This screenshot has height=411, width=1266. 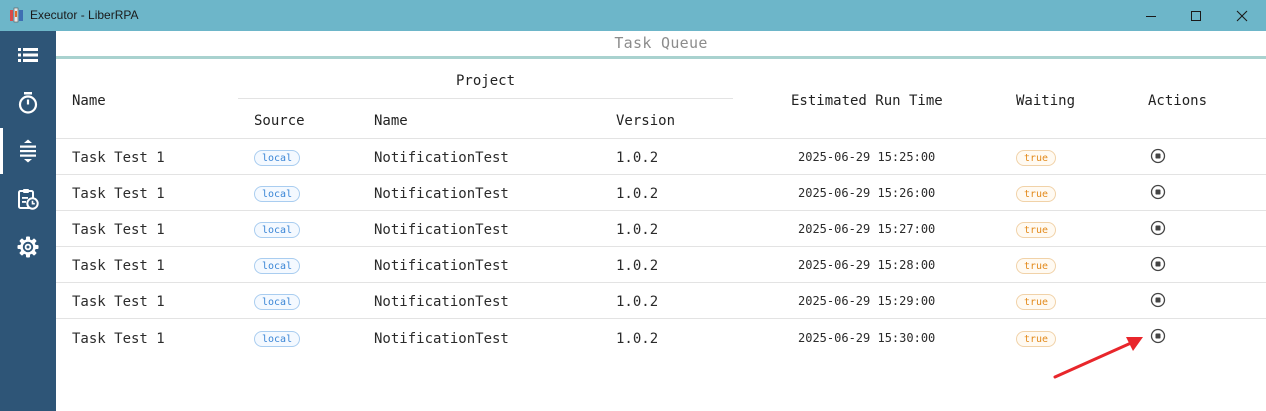 I want to click on list-icon, so click(x=28, y=55).